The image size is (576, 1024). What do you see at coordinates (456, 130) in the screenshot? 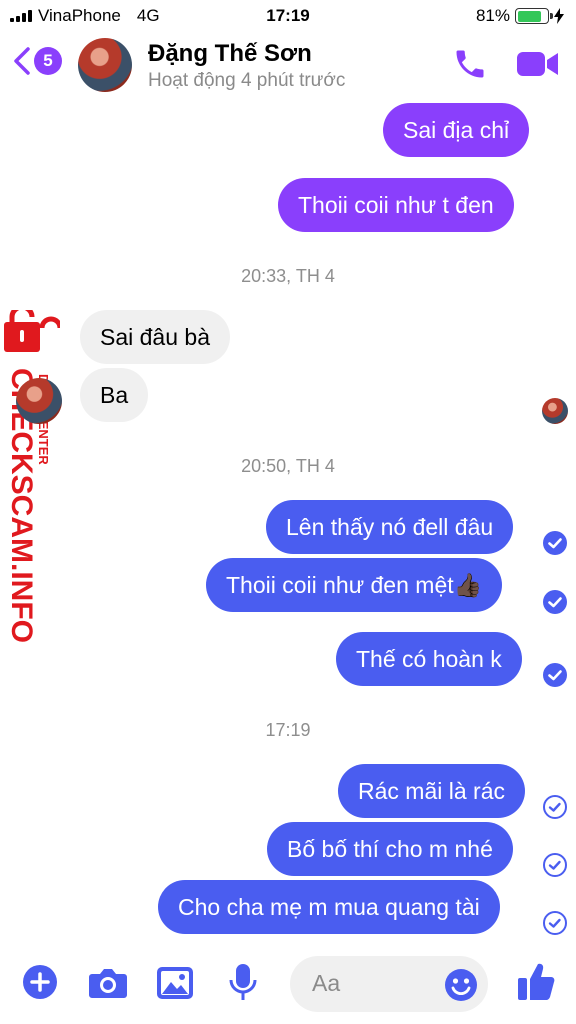
I see `message-bubble-outgoing: Sai địa chỉ` at bounding box center [456, 130].